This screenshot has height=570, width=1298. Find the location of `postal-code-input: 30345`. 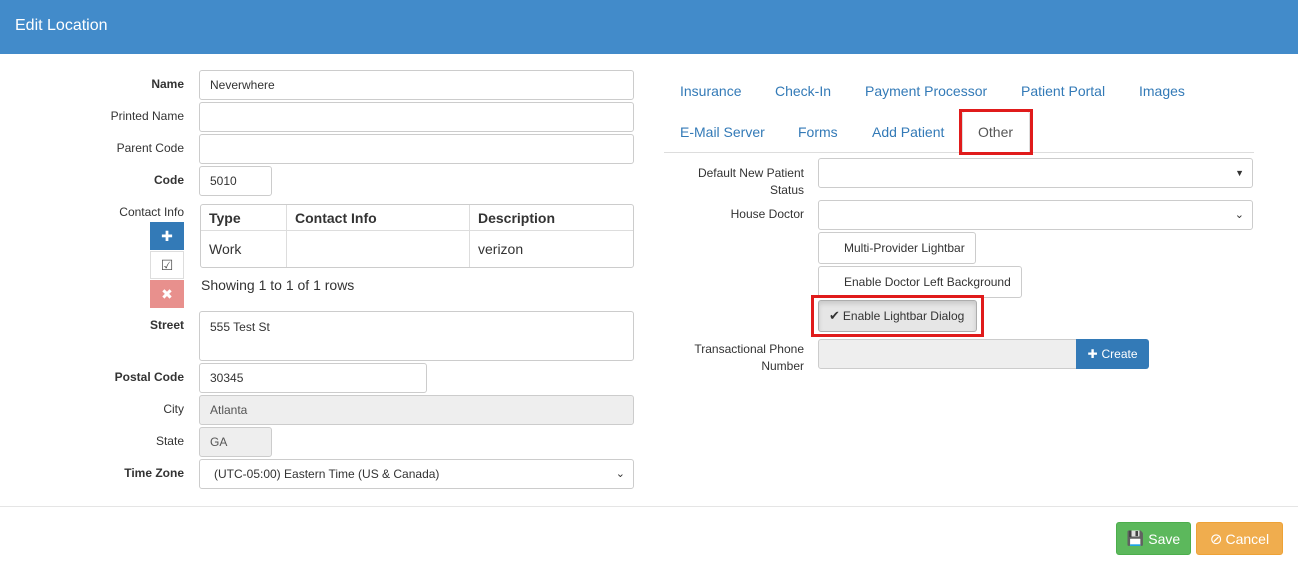

postal-code-input: 30345 is located at coordinates (313, 378).